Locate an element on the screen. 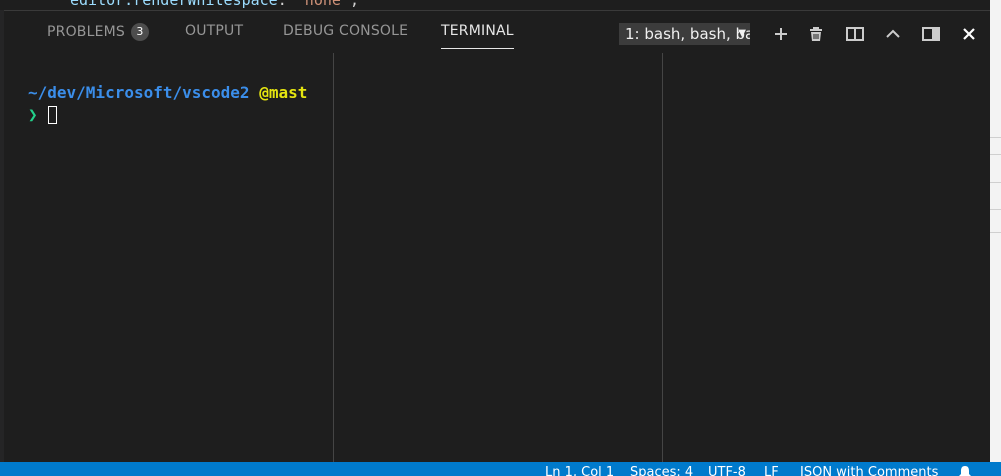  plus-icon is located at coordinates (781, 34).